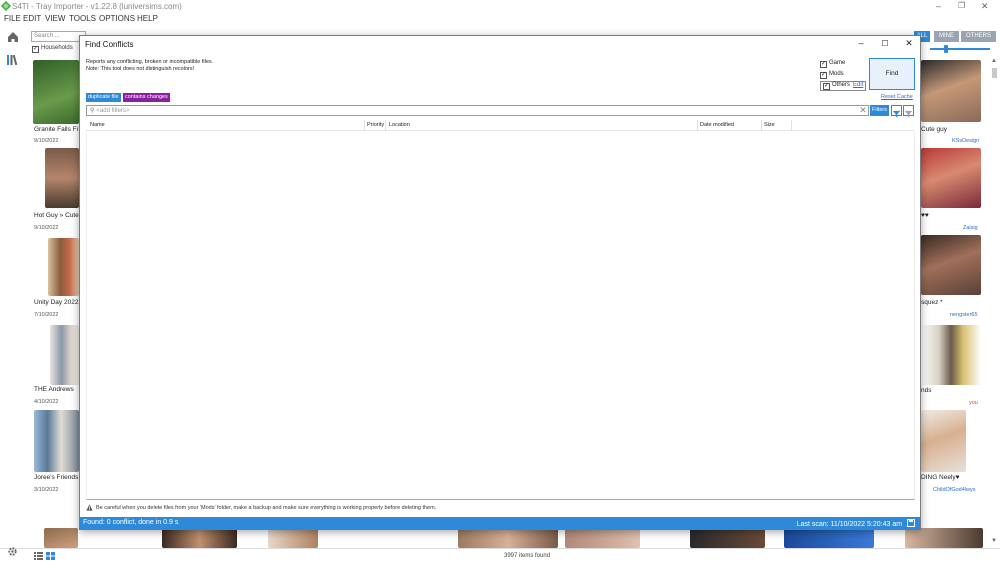 The height and width of the screenshot is (563, 1000). I want to click on filters-button: Filters, so click(879, 110).